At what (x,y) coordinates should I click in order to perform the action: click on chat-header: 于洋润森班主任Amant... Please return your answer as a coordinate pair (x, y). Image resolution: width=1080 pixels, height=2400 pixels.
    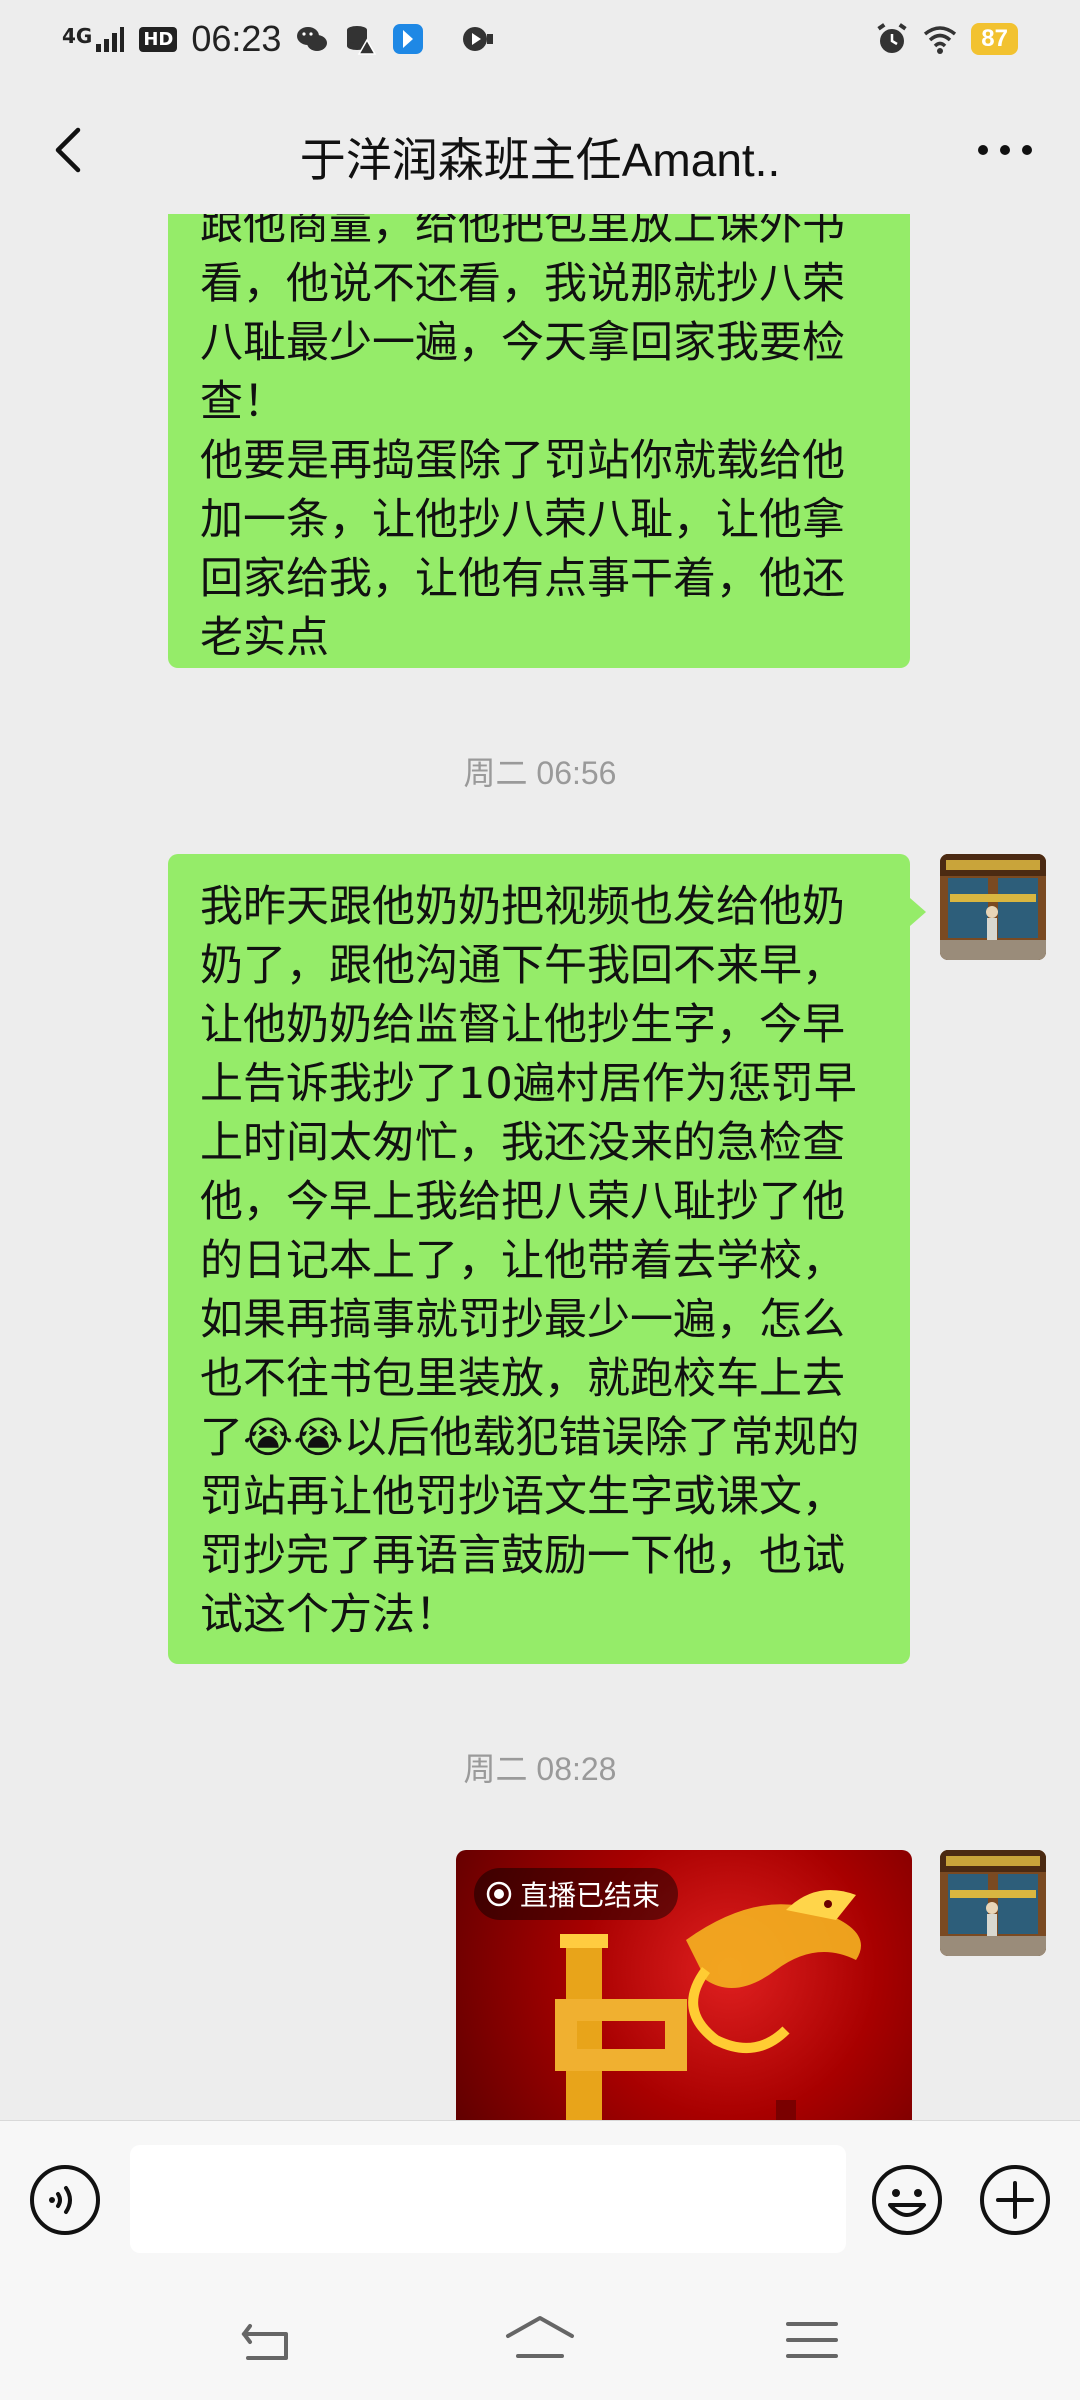
    Looking at the image, I should click on (540, 149).